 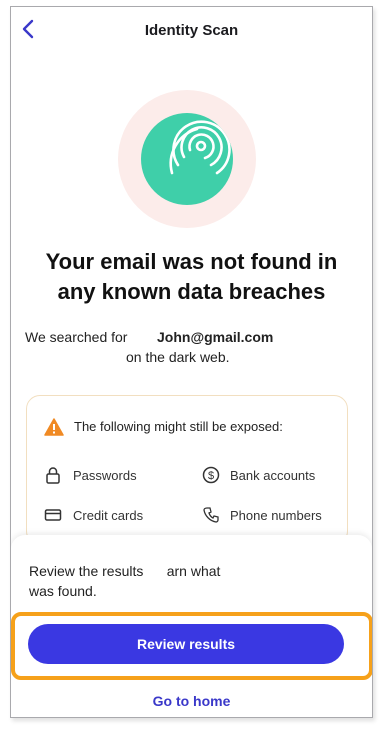 I want to click on review-prompt-line-2: was found., so click(x=63, y=591).